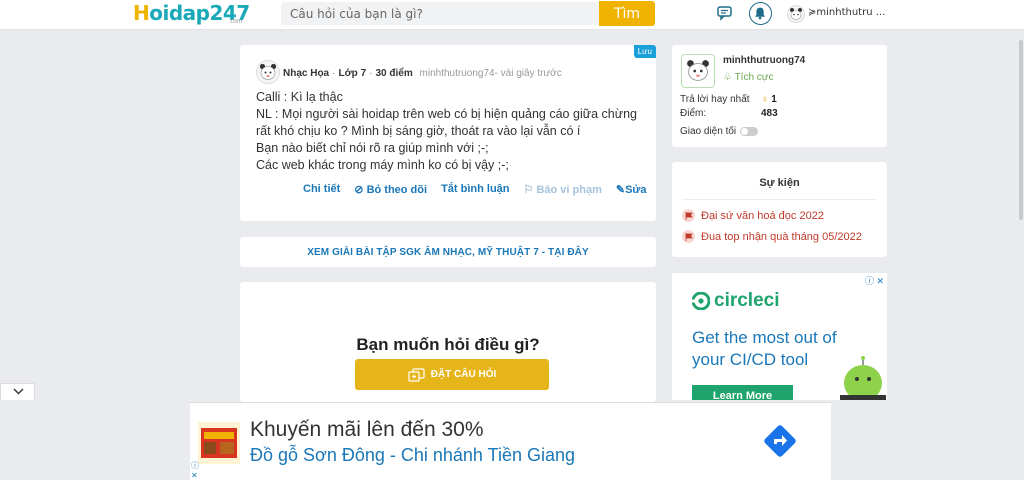 The height and width of the screenshot is (480, 1024). Describe the element at coordinates (413, 455) in the screenshot. I see `ad-subtitle: Đồ gỗ Sơn Đông - Chi nhánh Tiền Giang` at that location.